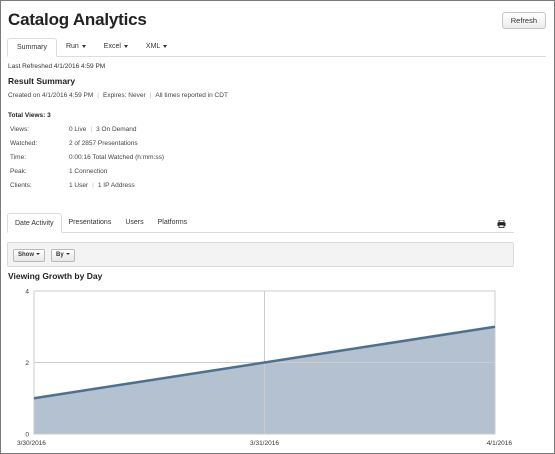 The height and width of the screenshot is (454, 555). What do you see at coordinates (57, 66) in the screenshot?
I see `last-refreshed-text: Last Refreshed 4/1/2016 4:59 PM` at bounding box center [57, 66].